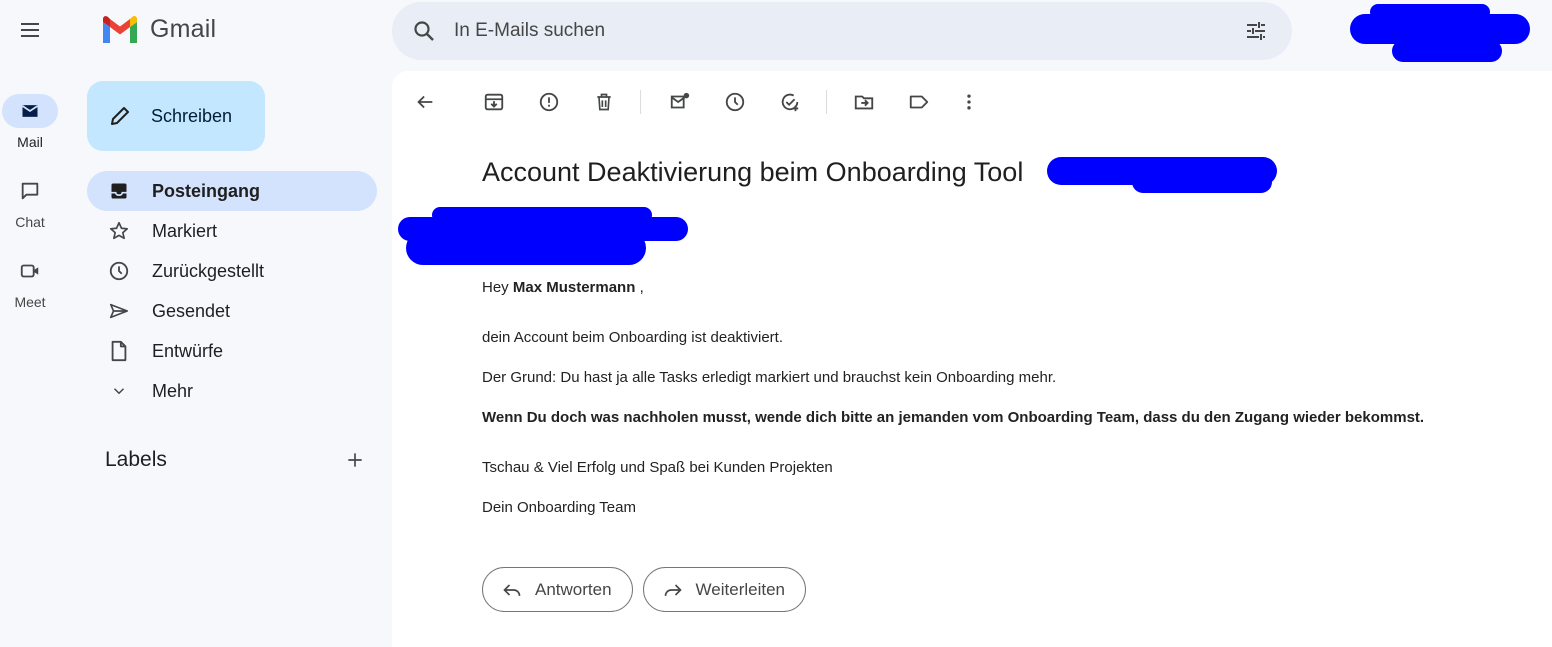  Describe the element at coordinates (119, 351) in the screenshot. I see `draft-icon` at that location.